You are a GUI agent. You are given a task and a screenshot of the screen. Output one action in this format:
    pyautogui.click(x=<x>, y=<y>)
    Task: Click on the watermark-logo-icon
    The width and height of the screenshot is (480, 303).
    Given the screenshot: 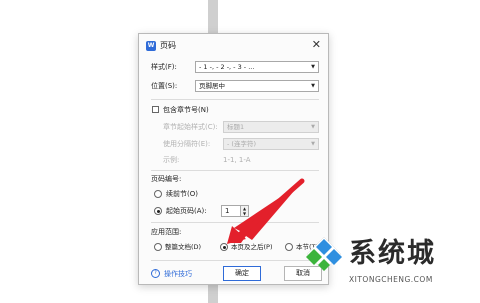 What is the action you would take?
    pyautogui.click(x=324, y=254)
    